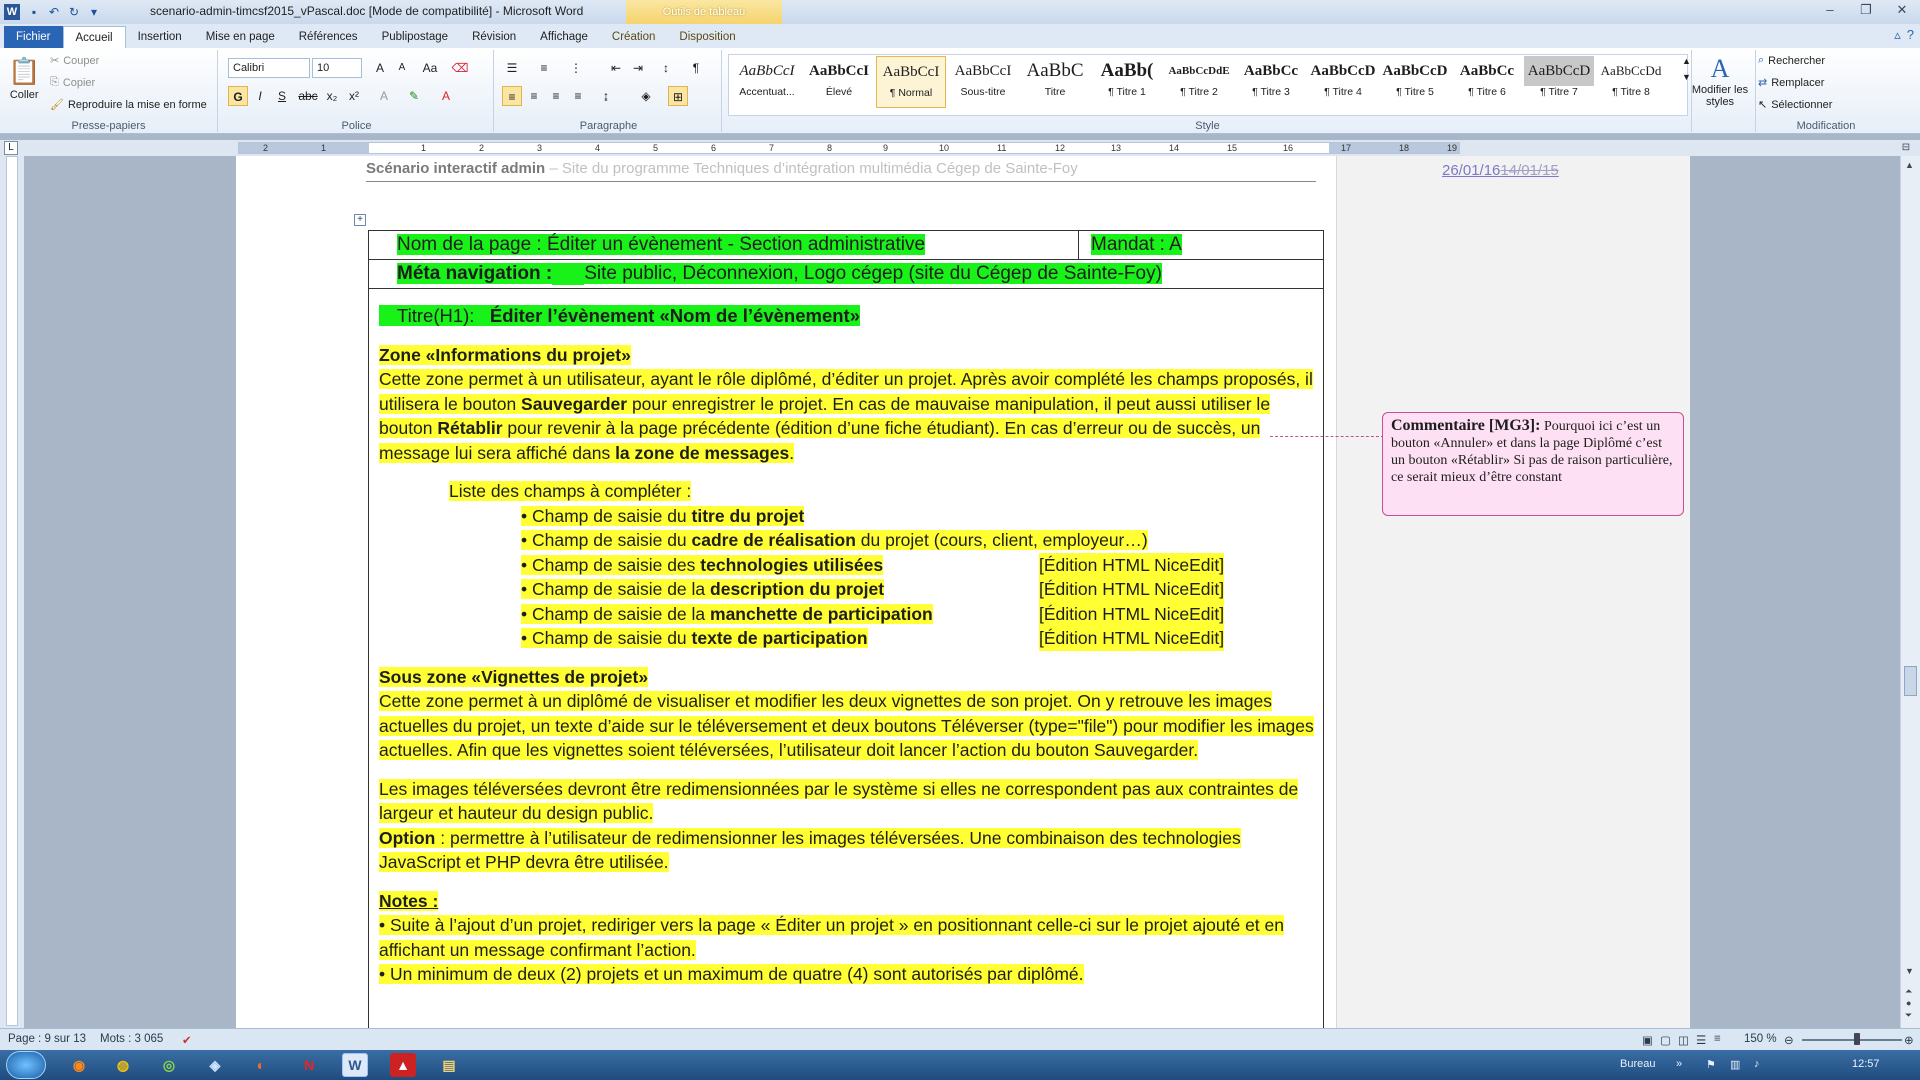  I want to click on tab-disposition: Disposition, so click(707, 37).